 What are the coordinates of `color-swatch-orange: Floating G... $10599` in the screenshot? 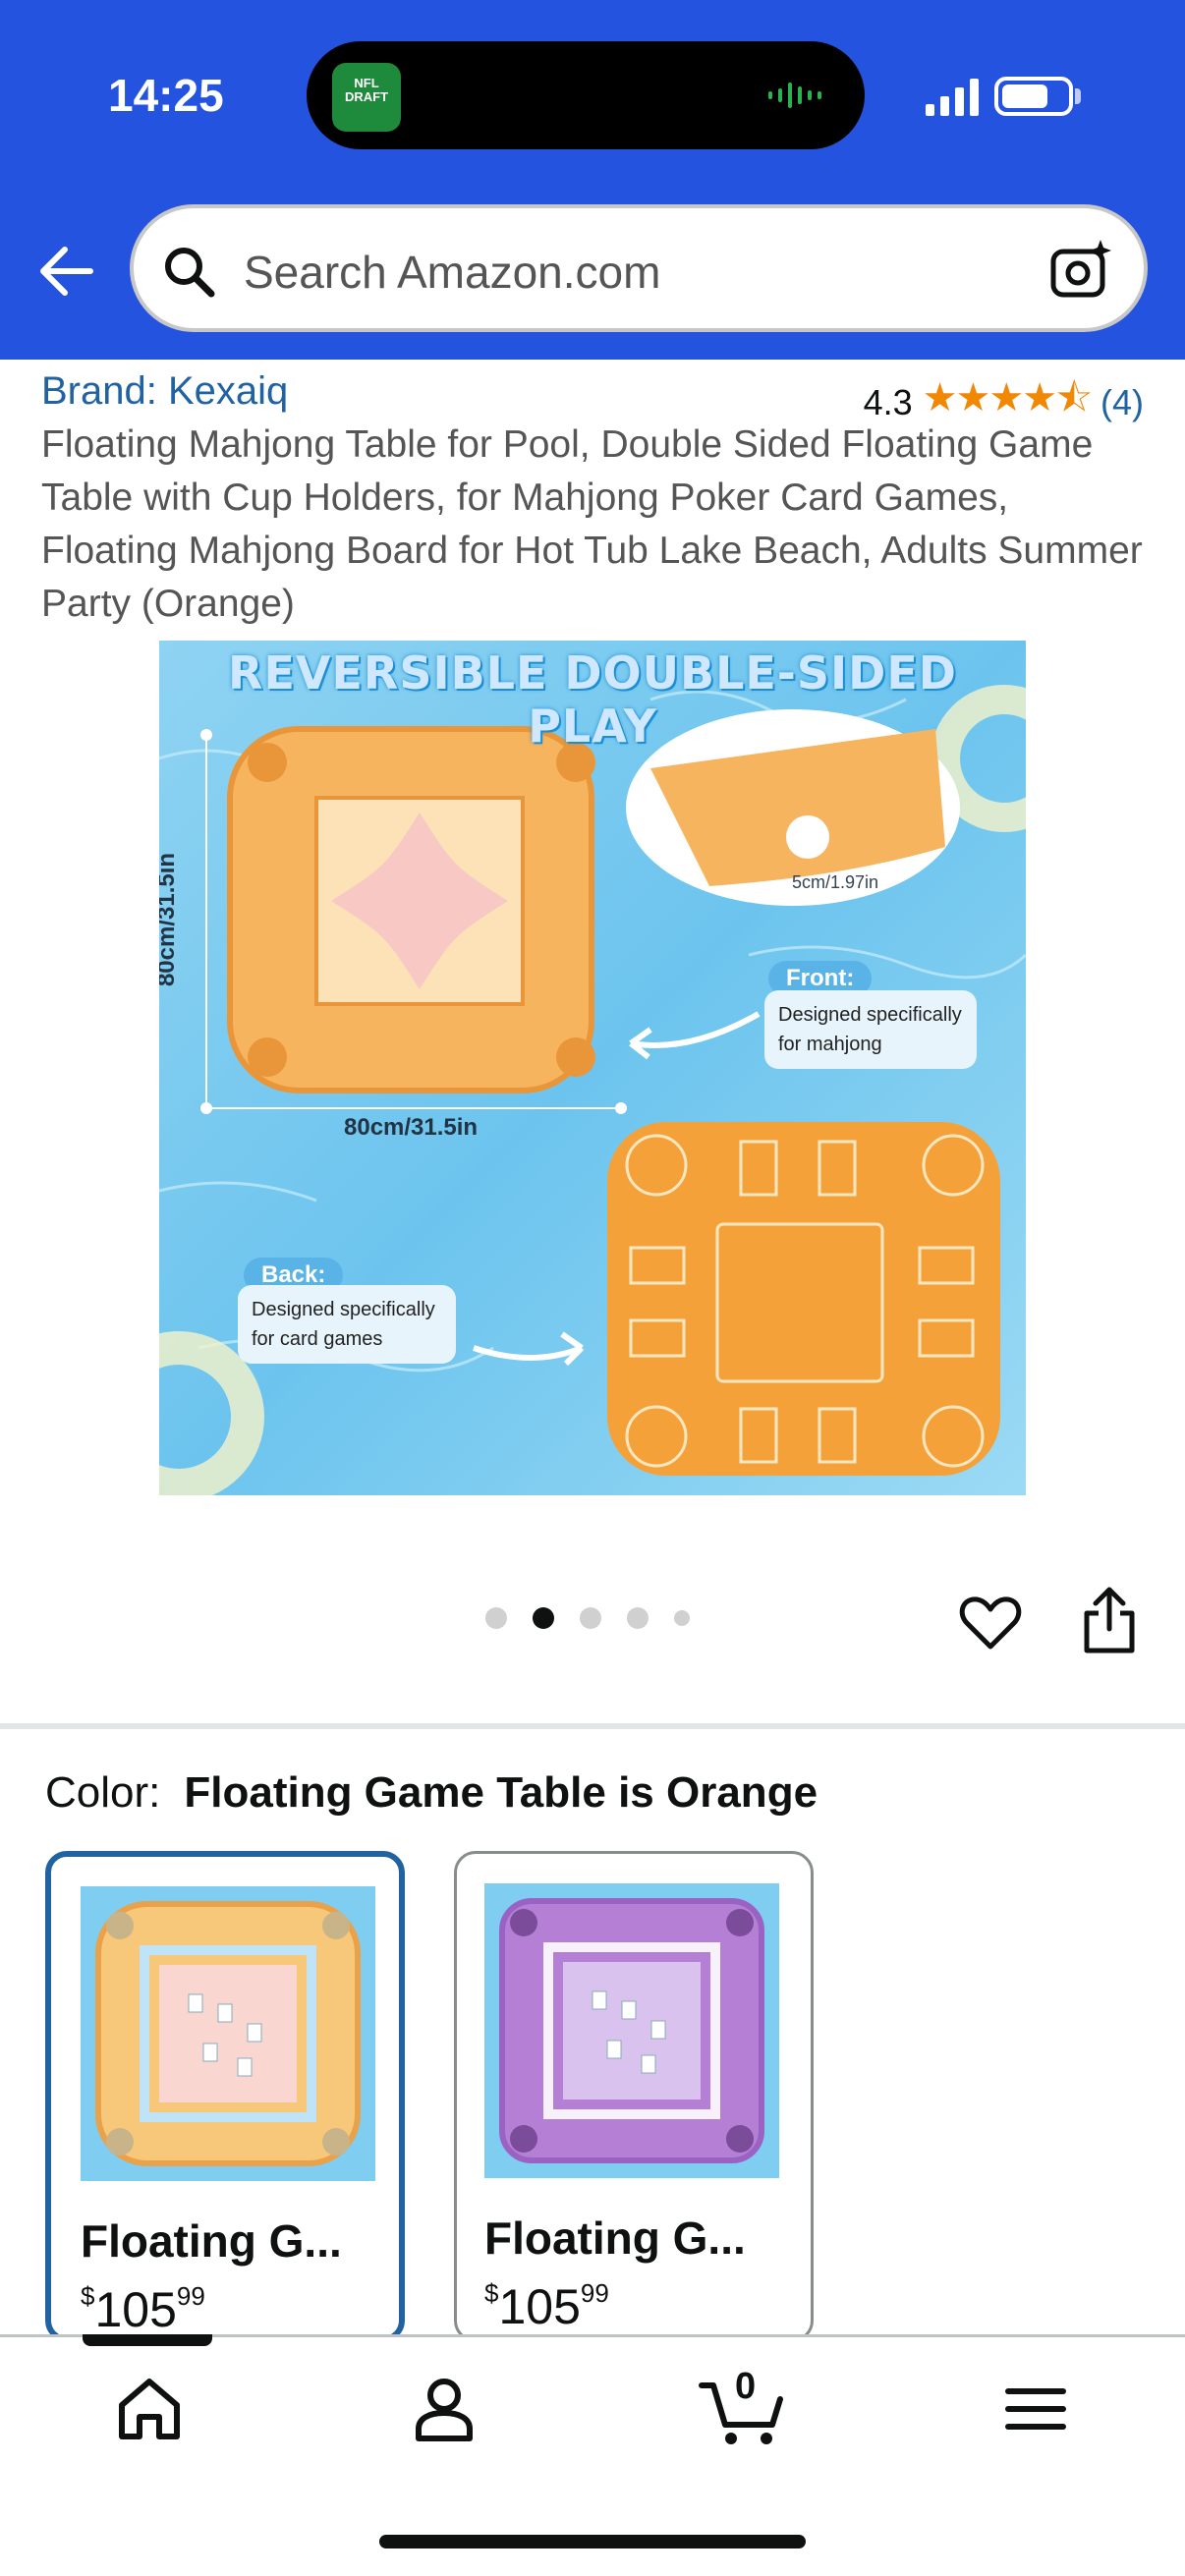 It's located at (225, 2096).